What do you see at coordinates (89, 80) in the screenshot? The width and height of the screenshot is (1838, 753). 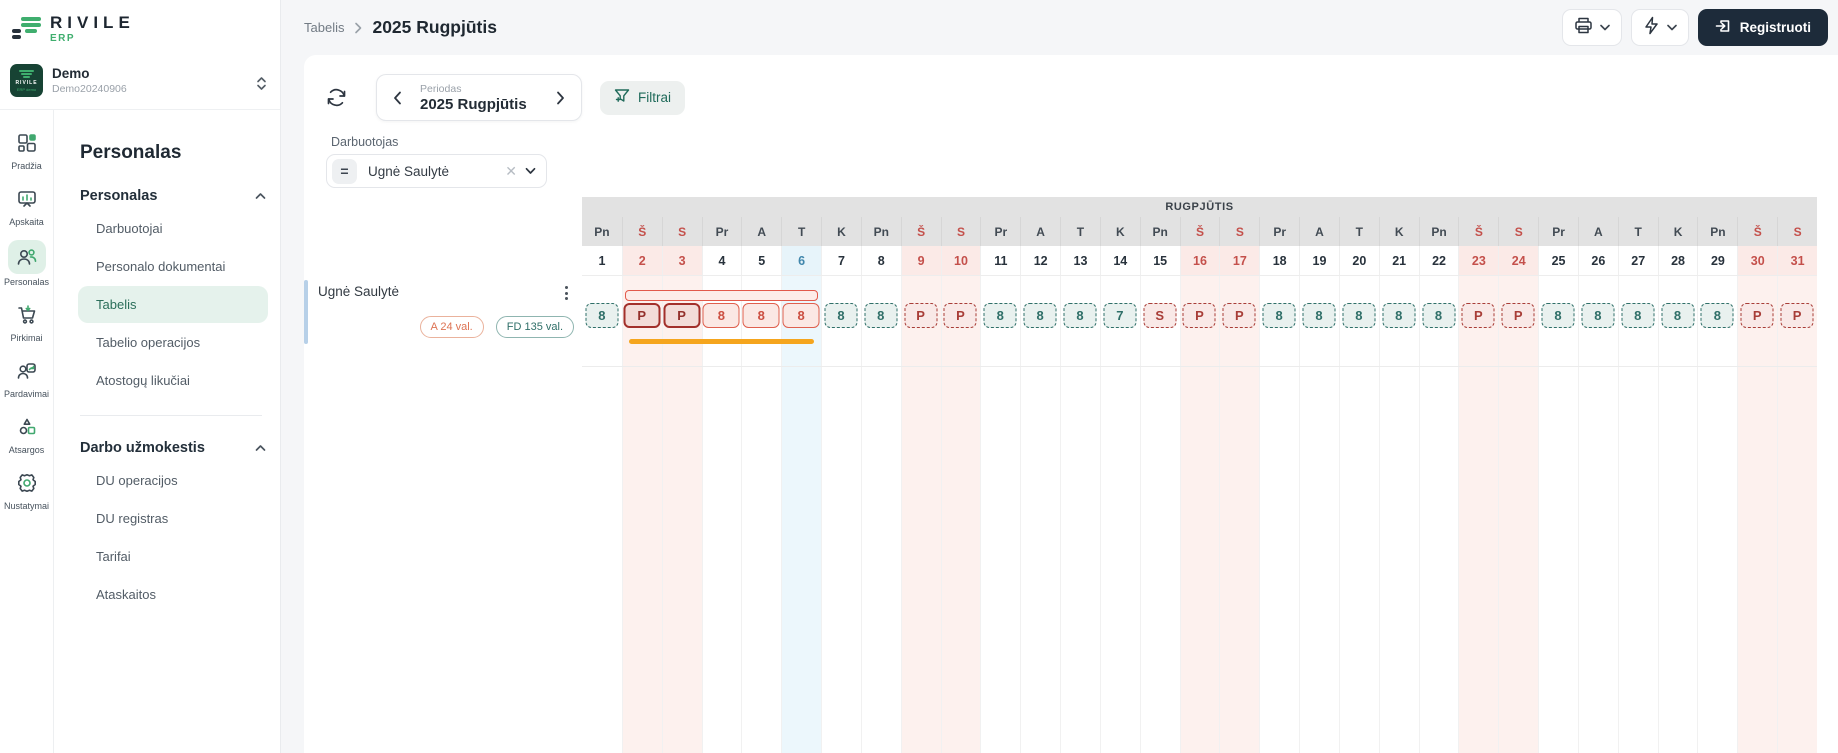 I see `workspace-text: Demo Demo20240906` at bounding box center [89, 80].